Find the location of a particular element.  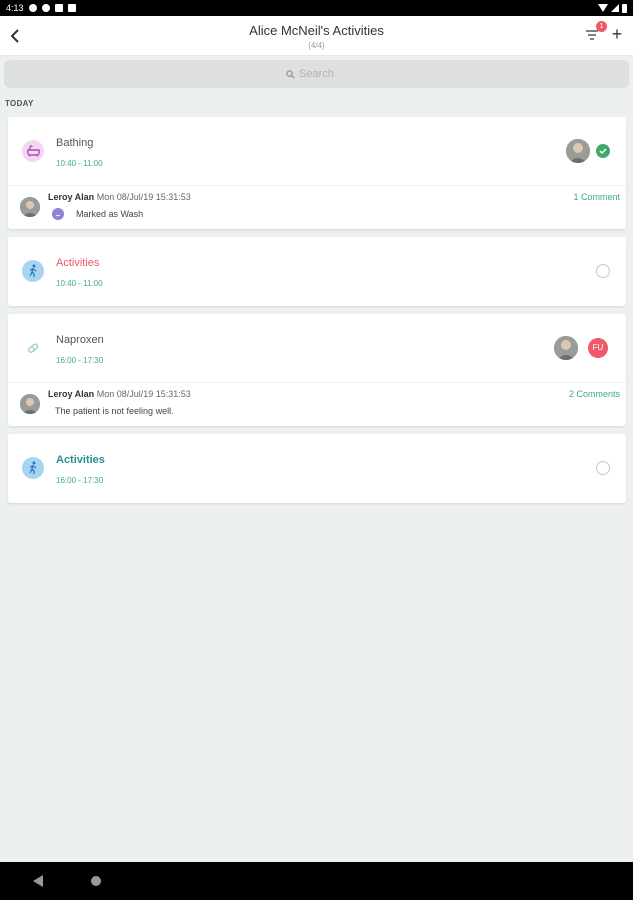

page-title: Alice McNeil's Activities is located at coordinates (316, 30).